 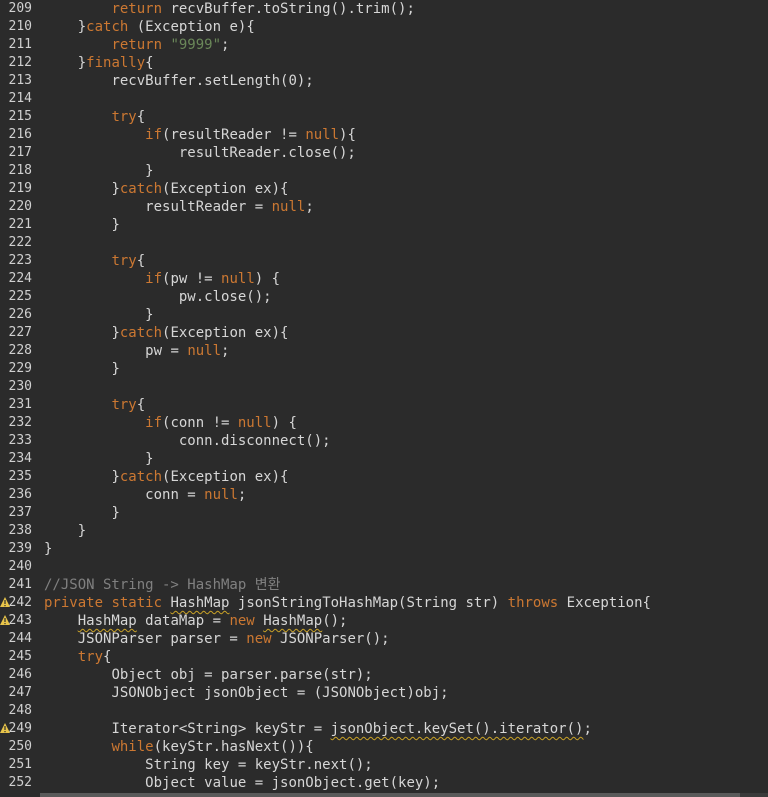 What do you see at coordinates (20, 639) in the screenshot?
I see `gutter-row: 244` at bounding box center [20, 639].